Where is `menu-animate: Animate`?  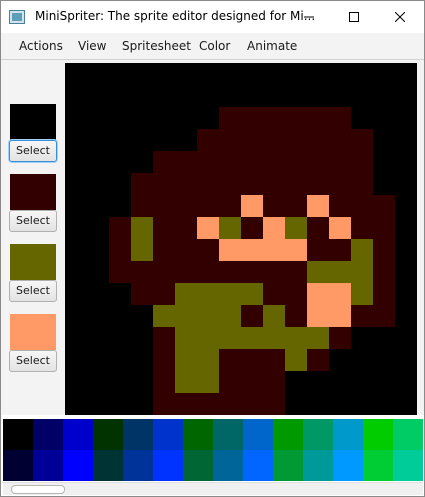 menu-animate: Animate is located at coordinates (272, 46).